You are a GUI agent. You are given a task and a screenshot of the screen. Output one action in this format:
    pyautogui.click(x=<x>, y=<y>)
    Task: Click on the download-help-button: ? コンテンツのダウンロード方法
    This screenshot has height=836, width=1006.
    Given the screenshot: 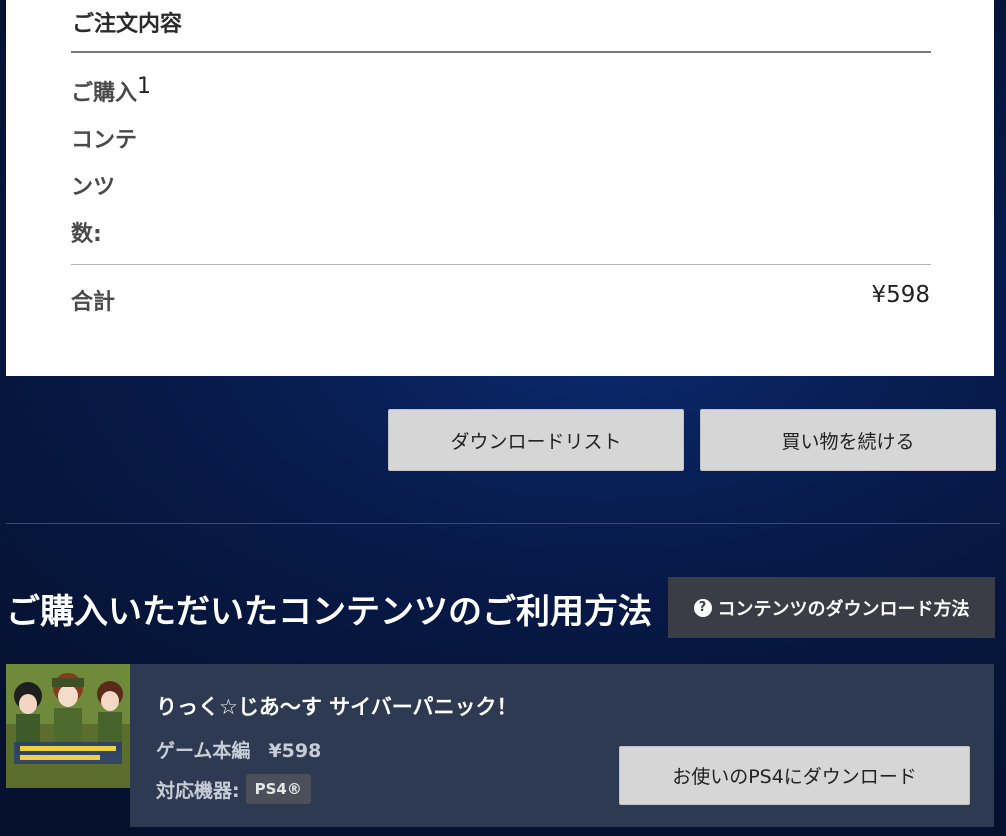 What is the action you would take?
    pyautogui.click(x=831, y=607)
    